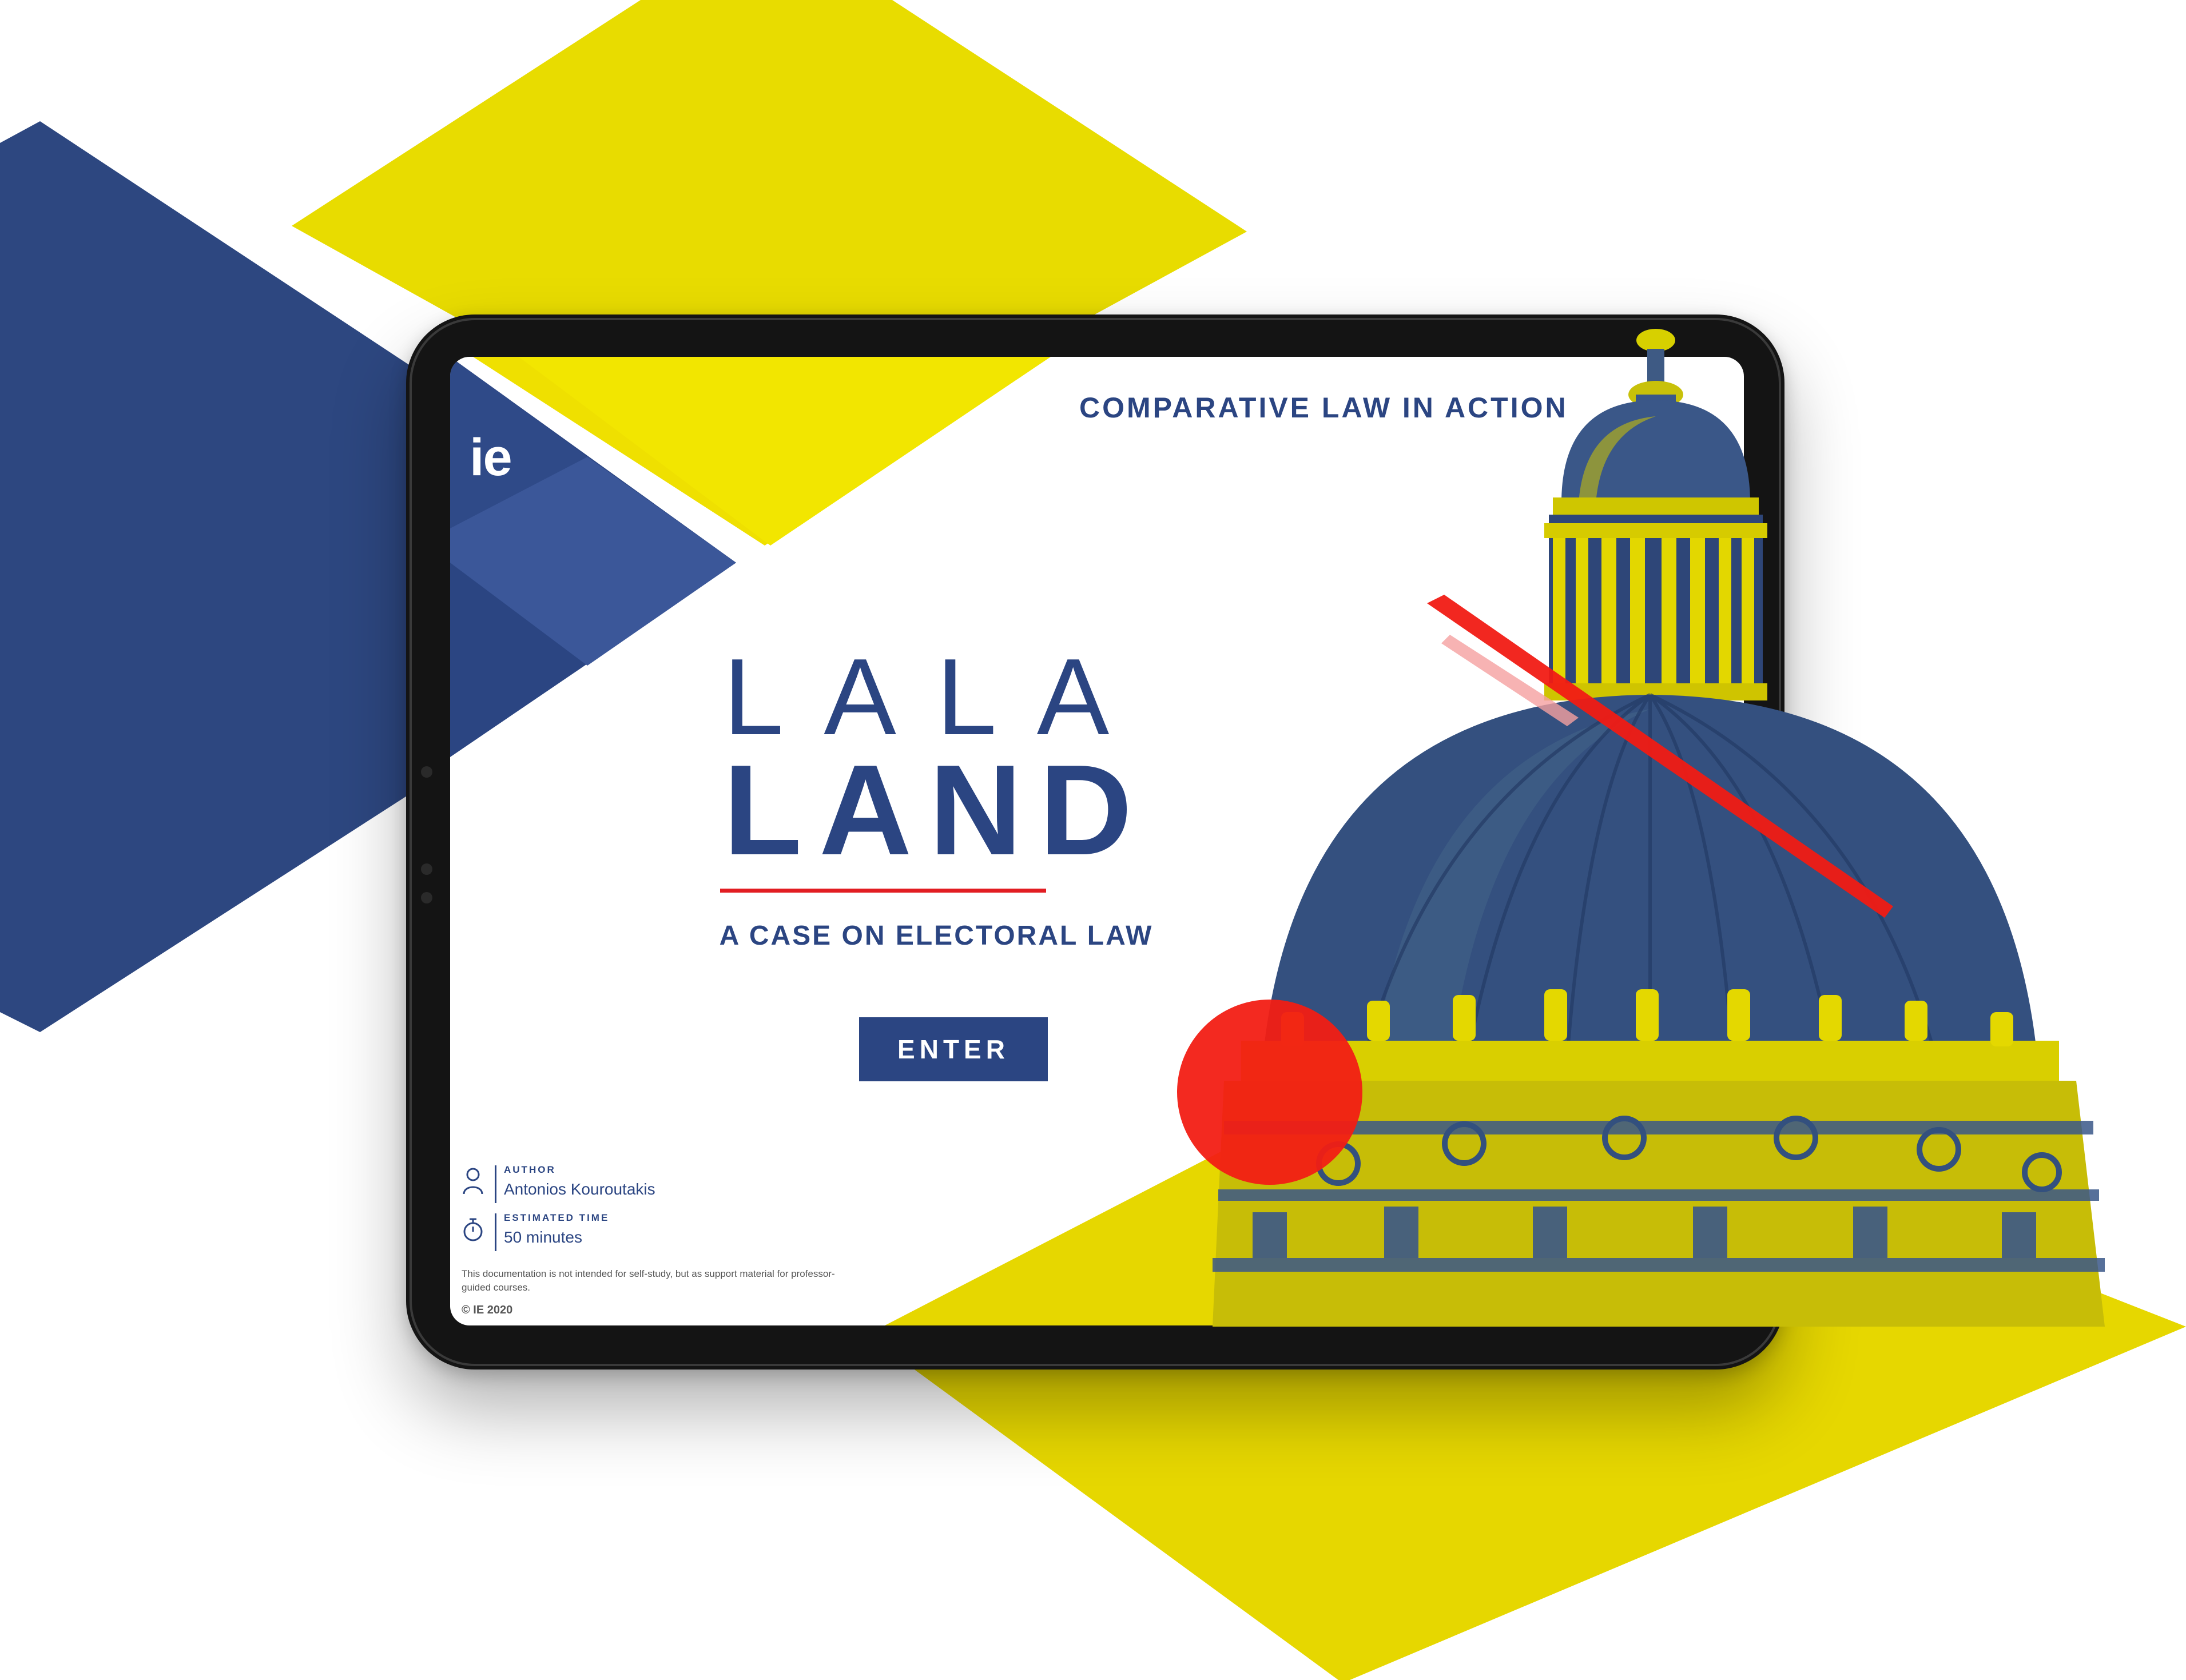 The width and height of the screenshot is (2186, 1680). I want to click on enter-button: ENTER, so click(953, 1049).